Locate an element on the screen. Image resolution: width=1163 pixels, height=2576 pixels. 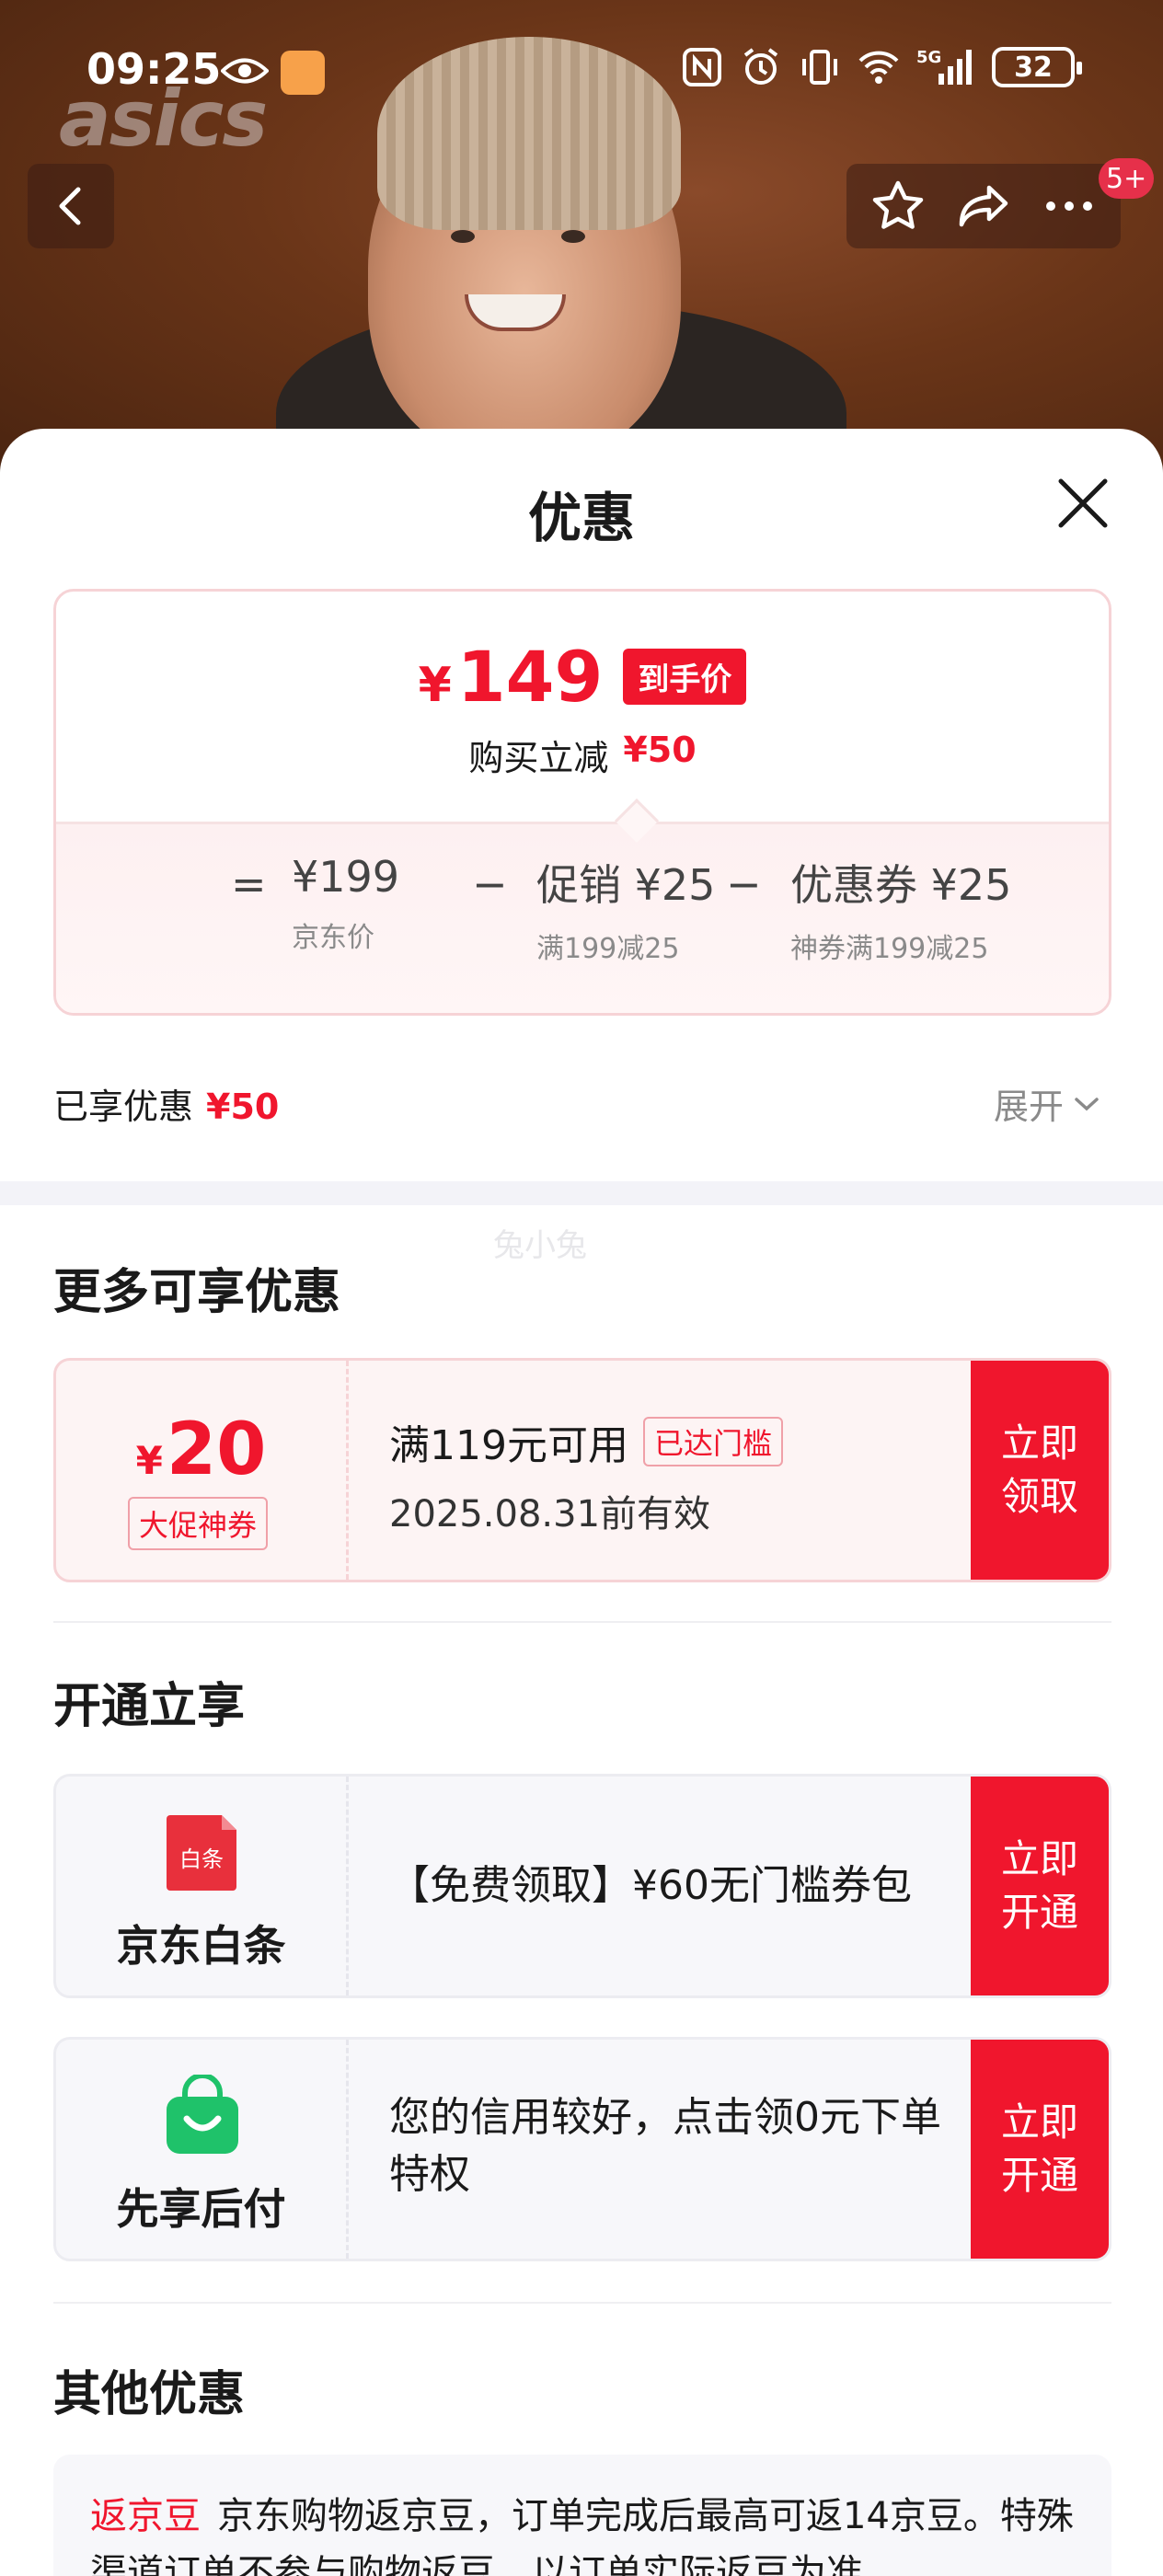
jd-price-value: ¥199 is located at coordinates (346, 877).